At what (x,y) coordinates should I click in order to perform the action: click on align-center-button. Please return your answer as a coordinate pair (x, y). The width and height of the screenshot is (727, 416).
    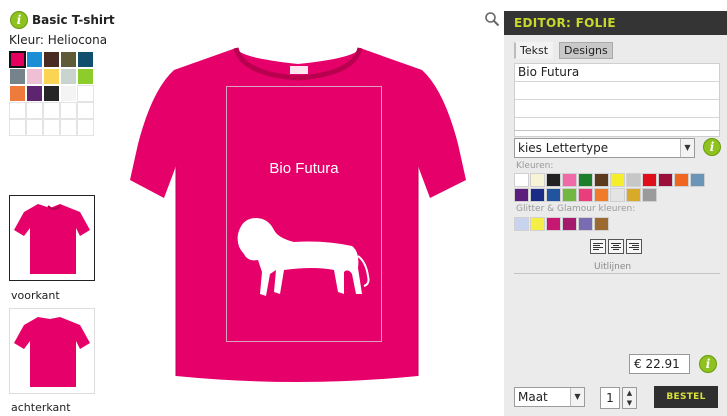
    Looking at the image, I should click on (616, 246).